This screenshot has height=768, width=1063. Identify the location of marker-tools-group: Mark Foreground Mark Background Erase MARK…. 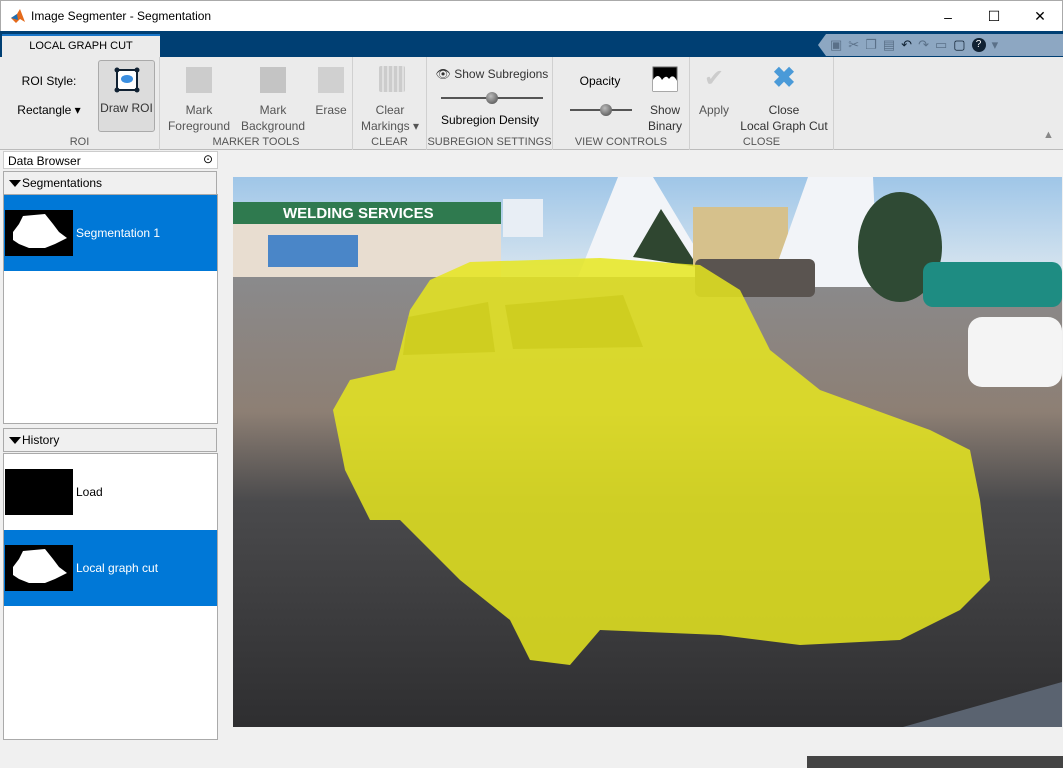
(256, 103).